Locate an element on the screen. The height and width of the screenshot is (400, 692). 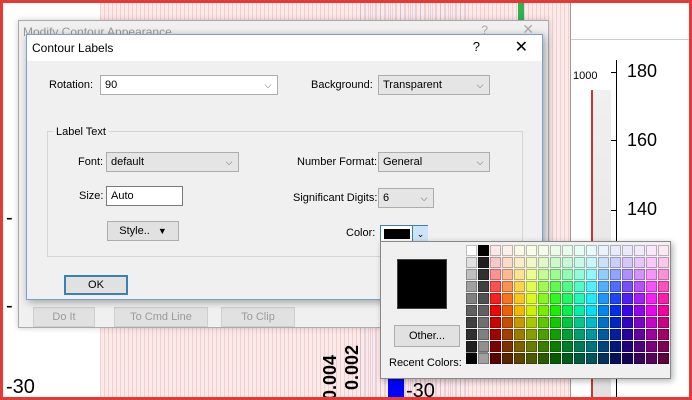
size-input is located at coordinates (144, 196).